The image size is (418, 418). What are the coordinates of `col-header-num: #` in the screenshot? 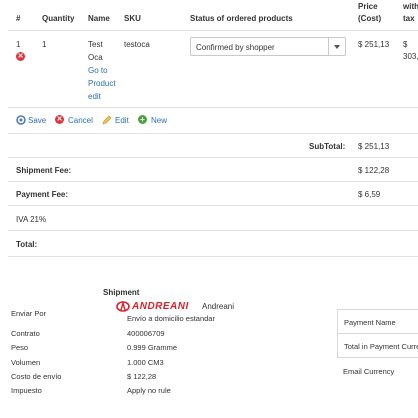 It's located at (18, 18).